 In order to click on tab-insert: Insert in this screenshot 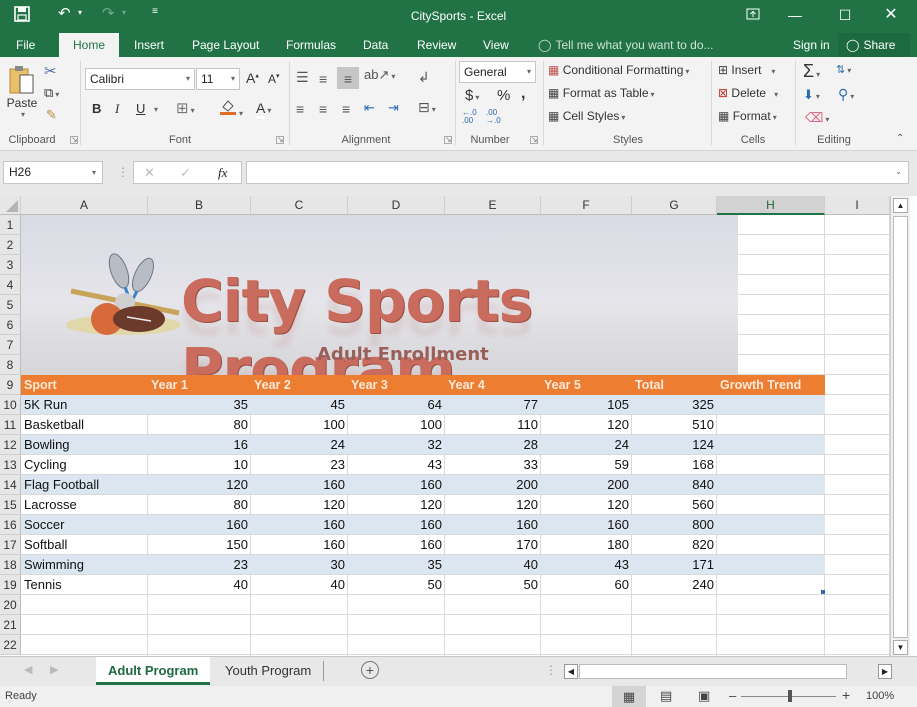, I will do `click(149, 45)`.